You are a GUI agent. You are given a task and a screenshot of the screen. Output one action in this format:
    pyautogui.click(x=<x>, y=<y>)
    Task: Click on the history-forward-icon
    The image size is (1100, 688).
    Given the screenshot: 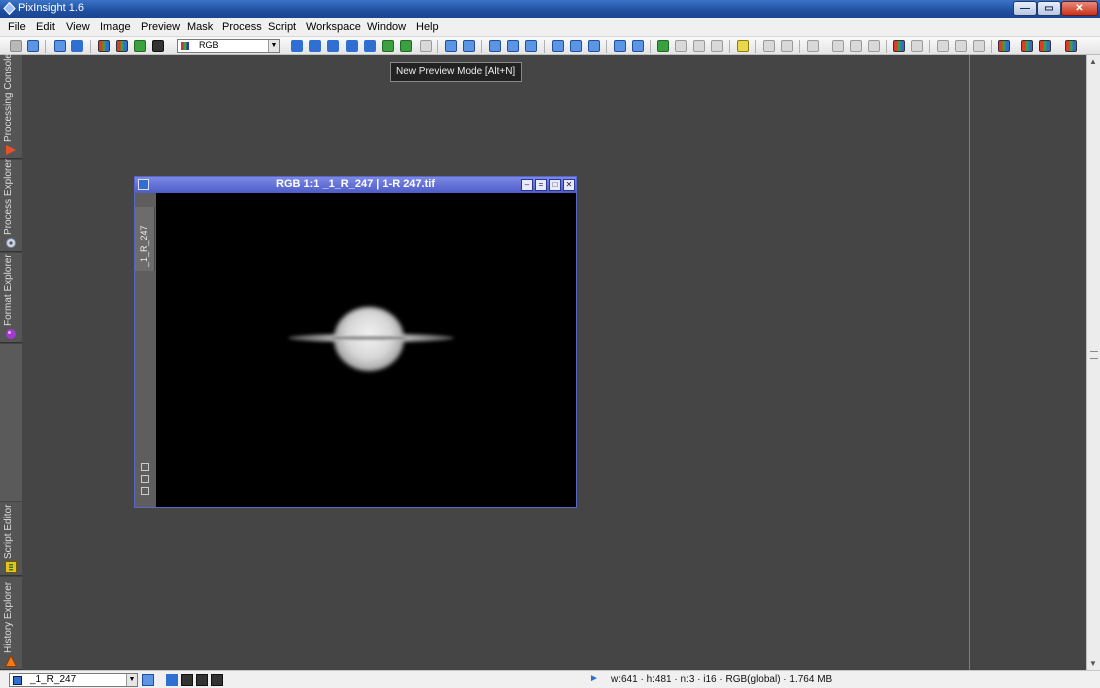 What is the action you would take?
    pyautogui.click(x=787, y=46)
    